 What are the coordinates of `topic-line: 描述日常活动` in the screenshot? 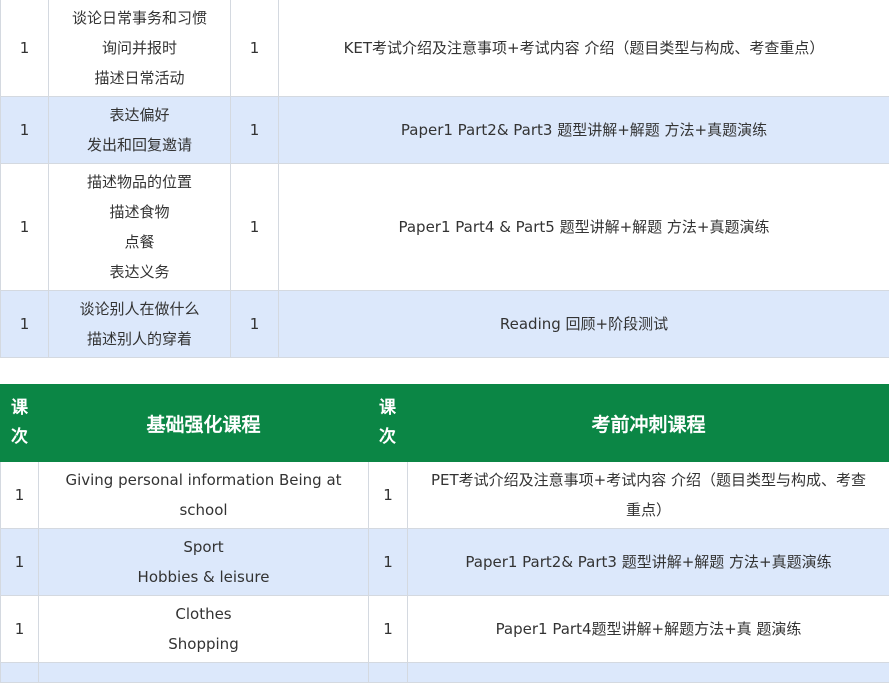 It's located at (139, 78).